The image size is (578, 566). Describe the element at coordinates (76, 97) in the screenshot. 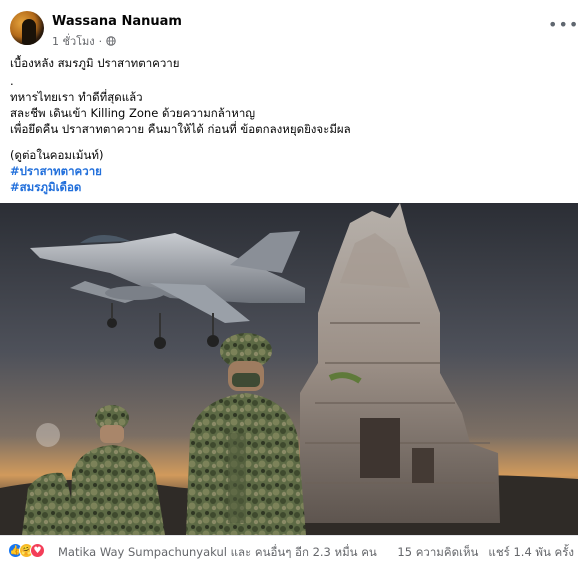

I see `post-text-line: ทหารไทยเรา ทำดีที่สุดแล้ว` at that location.